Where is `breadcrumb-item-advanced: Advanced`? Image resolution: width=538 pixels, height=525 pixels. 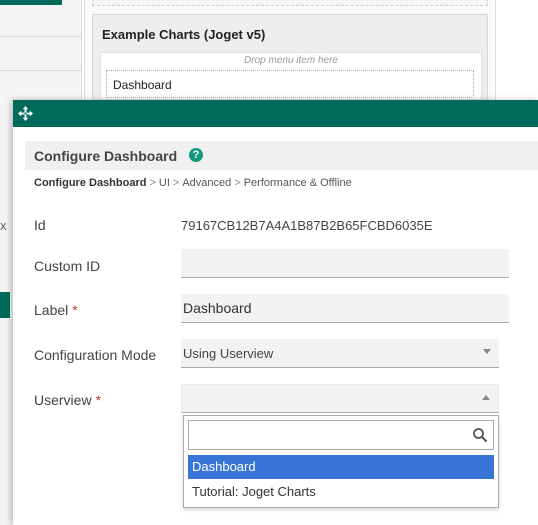
breadcrumb-item-advanced: Advanced is located at coordinates (206, 183).